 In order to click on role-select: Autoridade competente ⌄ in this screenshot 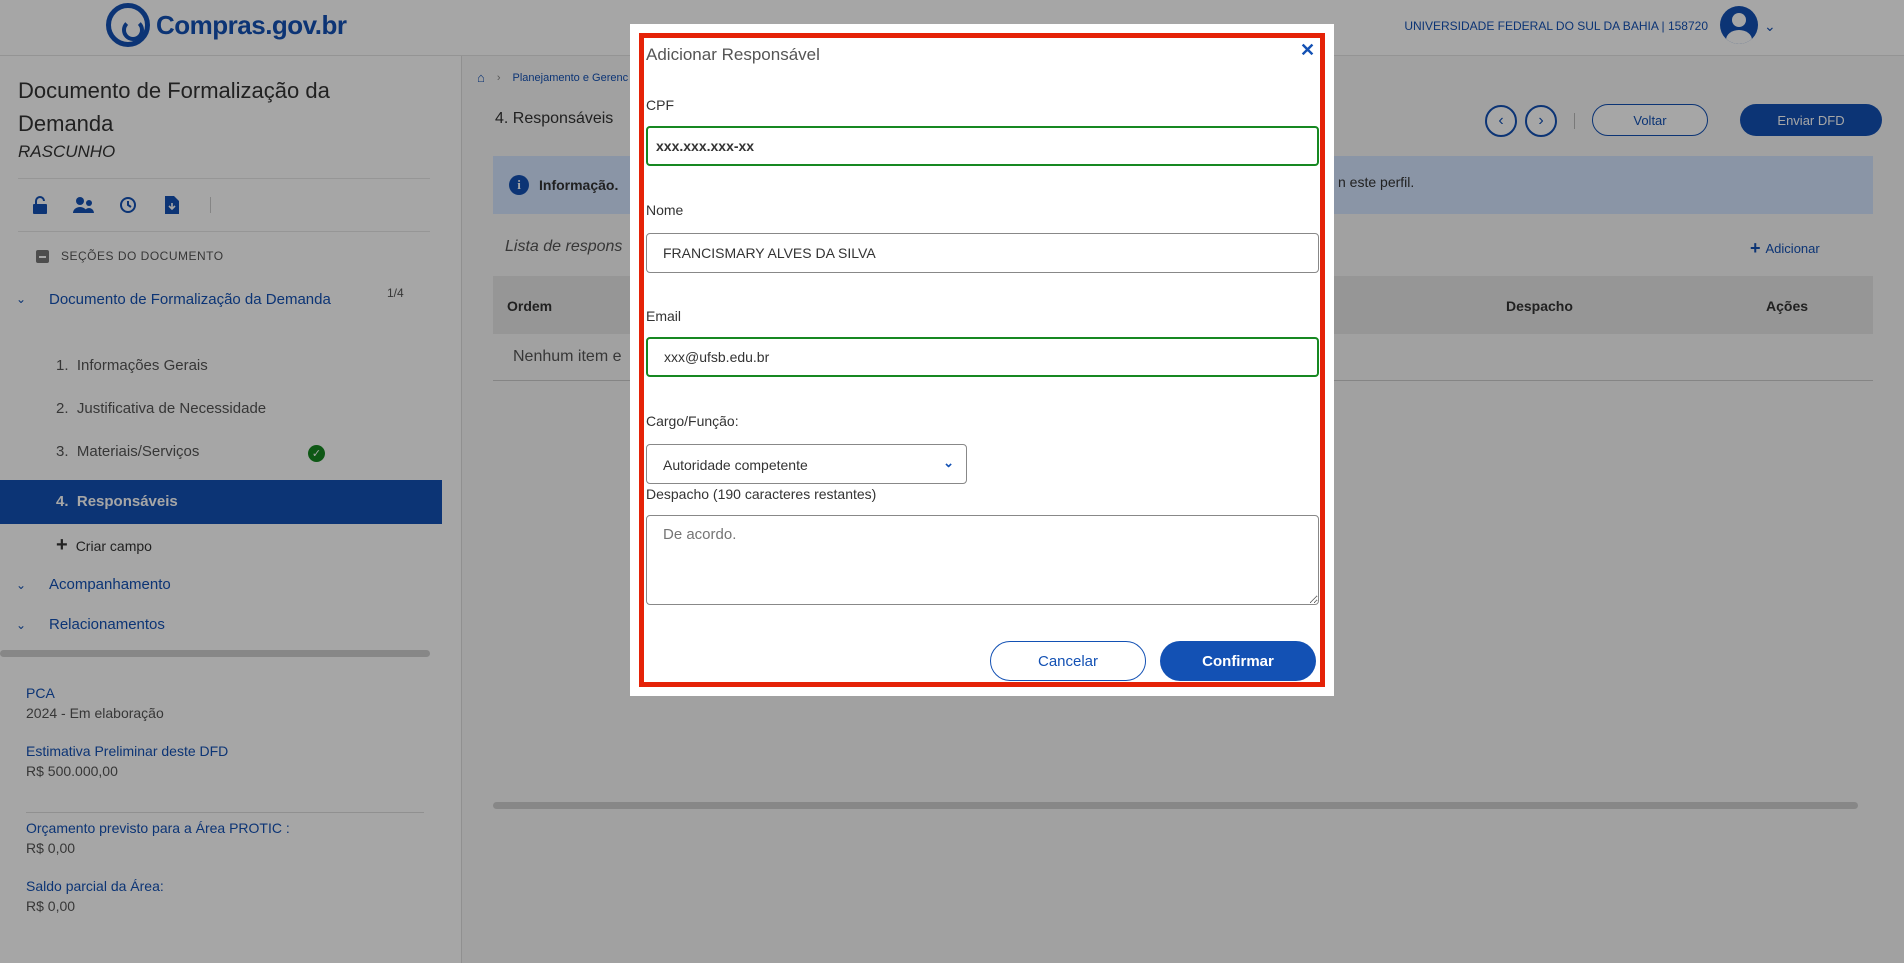, I will do `click(806, 464)`.